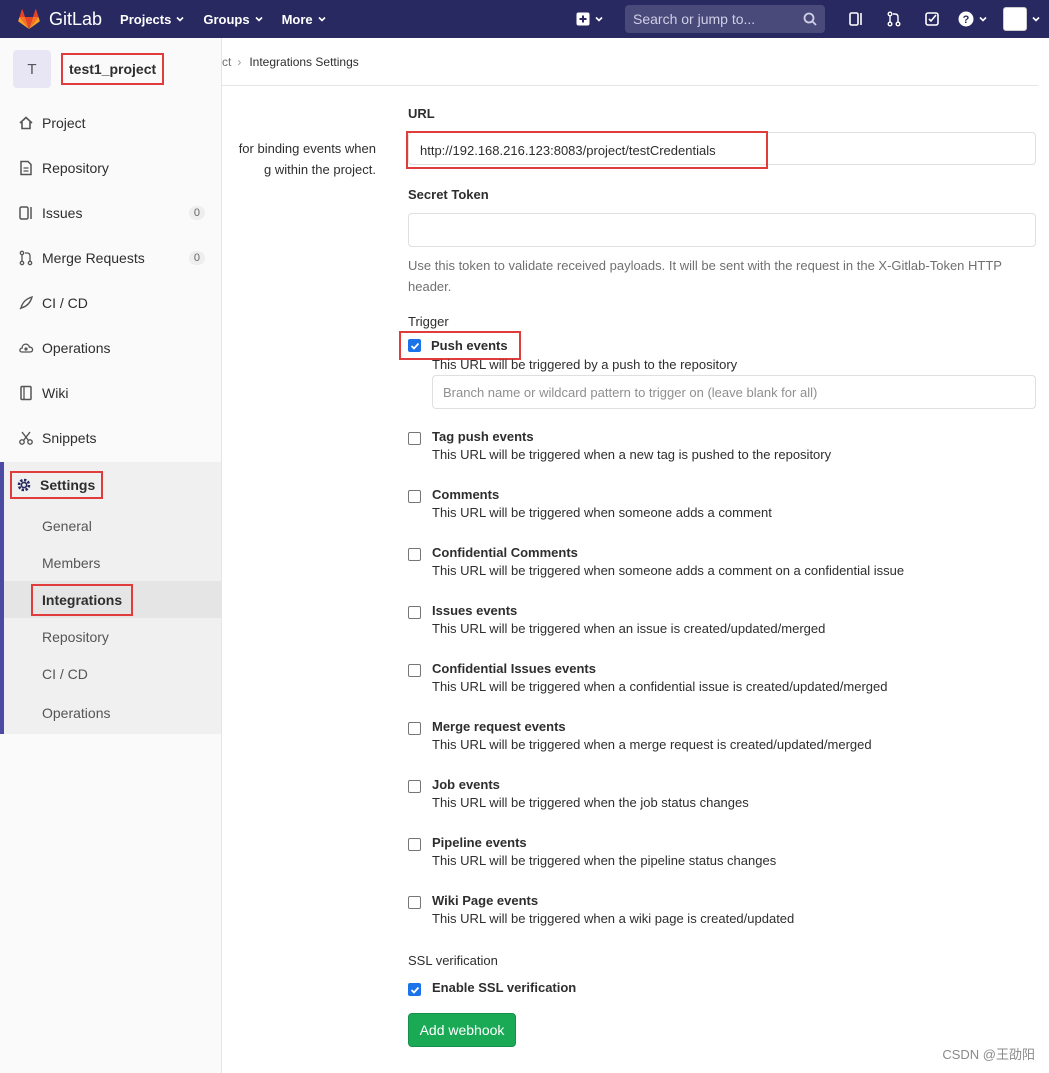  What do you see at coordinates (630, 62) in the screenshot?
I see `breadcrumb: ct › Integrations Settings` at bounding box center [630, 62].